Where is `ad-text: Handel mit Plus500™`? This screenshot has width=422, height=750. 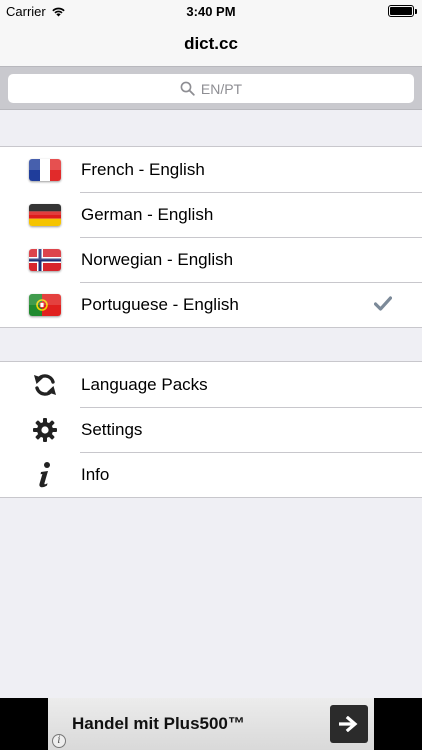
ad-text: Handel mit Plus500™ is located at coordinates (158, 723).